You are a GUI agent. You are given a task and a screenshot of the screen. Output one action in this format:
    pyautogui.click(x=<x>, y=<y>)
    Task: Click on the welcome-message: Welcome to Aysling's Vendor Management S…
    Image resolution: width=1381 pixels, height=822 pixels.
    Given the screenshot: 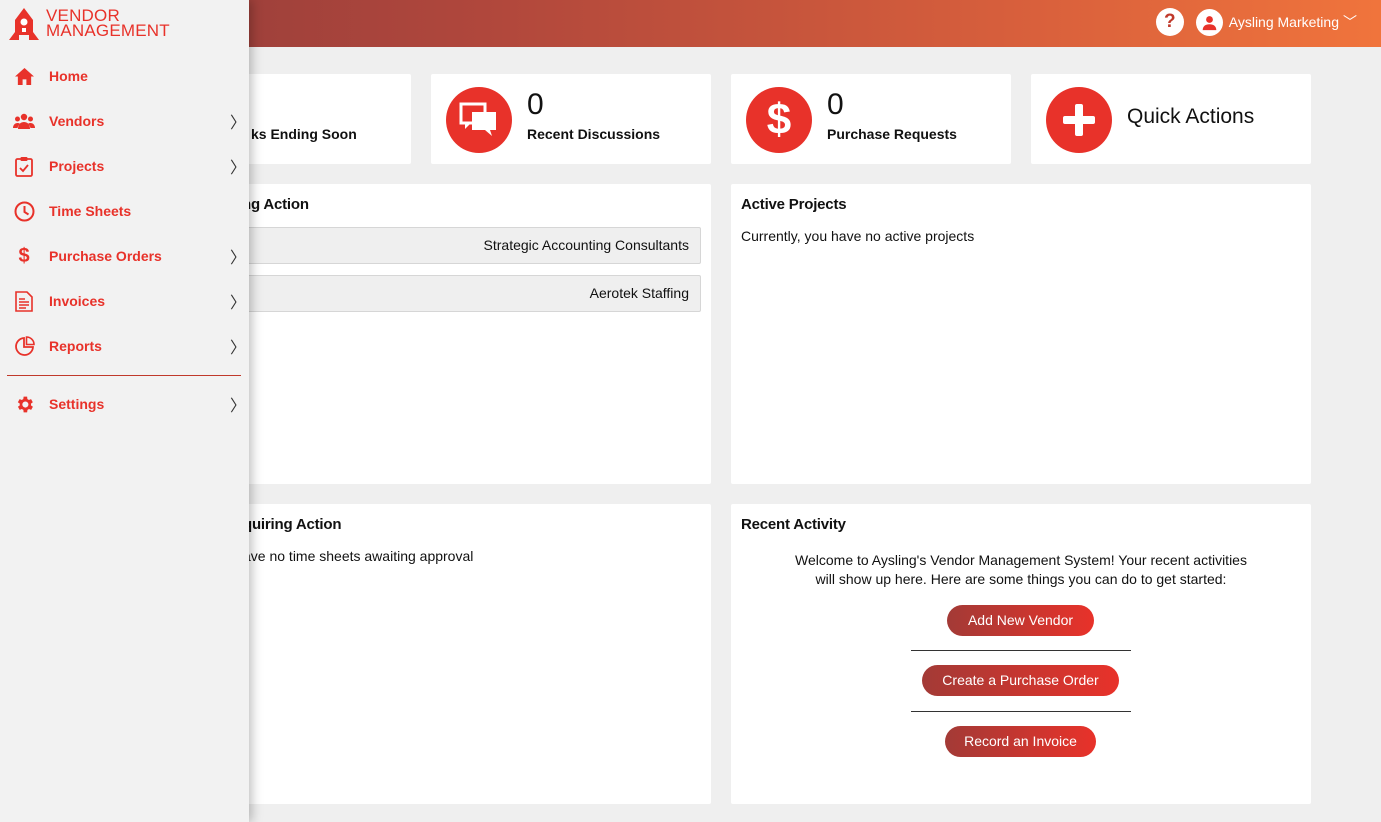 What is the action you would take?
    pyautogui.click(x=1021, y=570)
    